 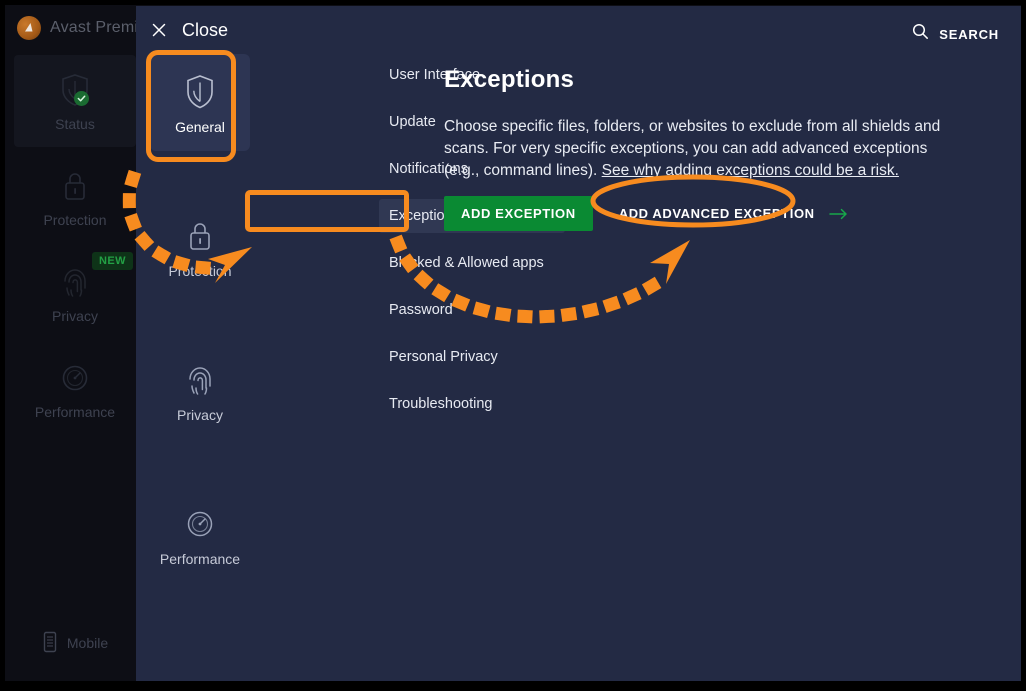 I want to click on new-badge: NEW, so click(x=112, y=261).